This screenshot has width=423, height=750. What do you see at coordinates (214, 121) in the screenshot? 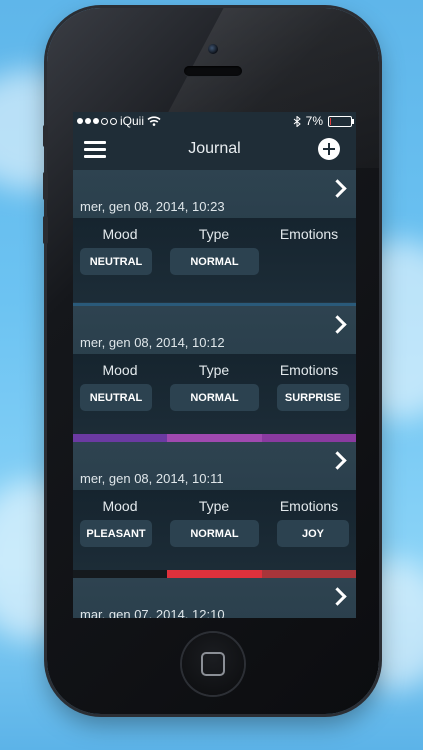
I see `status-bar: iQuii 7%` at bounding box center [214, 121].